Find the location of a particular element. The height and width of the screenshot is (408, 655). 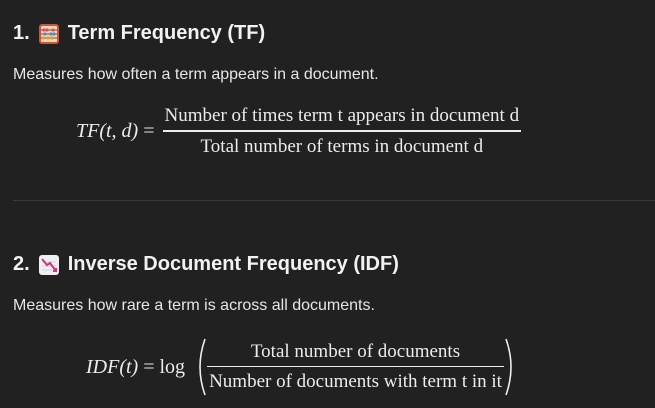

idf-title: Inverse Document Frequency (IDF) is located at coordinates (233, 264).